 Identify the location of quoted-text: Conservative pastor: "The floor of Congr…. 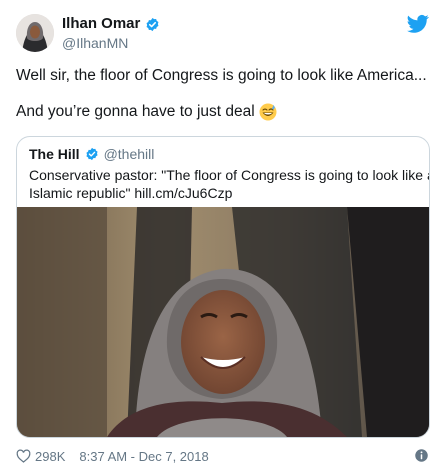
(229, 184).